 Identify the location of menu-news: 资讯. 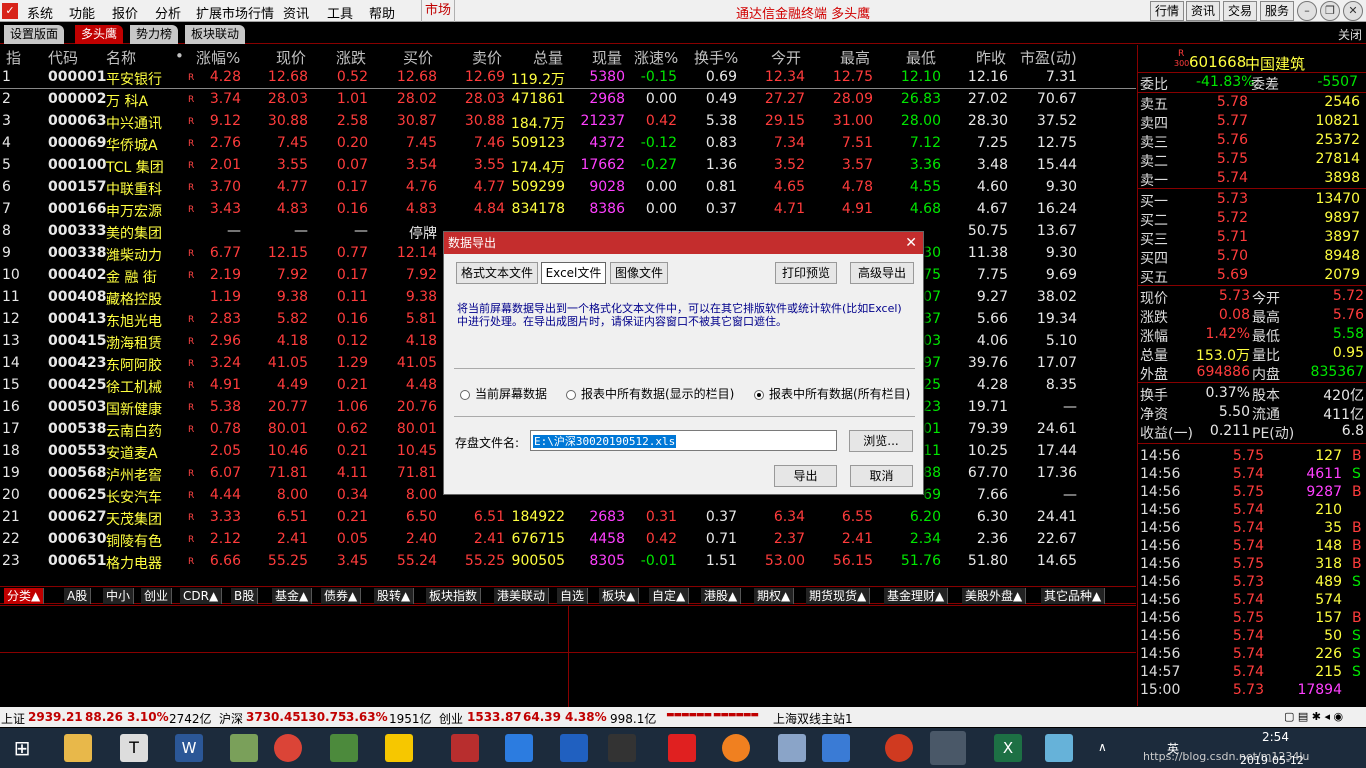
(296, 12).